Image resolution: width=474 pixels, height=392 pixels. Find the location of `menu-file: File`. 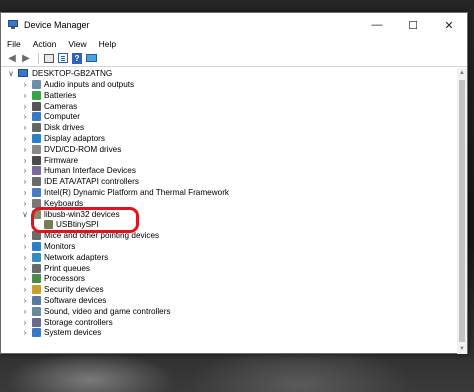

menu-file: File is located at coordinates (14, 44).